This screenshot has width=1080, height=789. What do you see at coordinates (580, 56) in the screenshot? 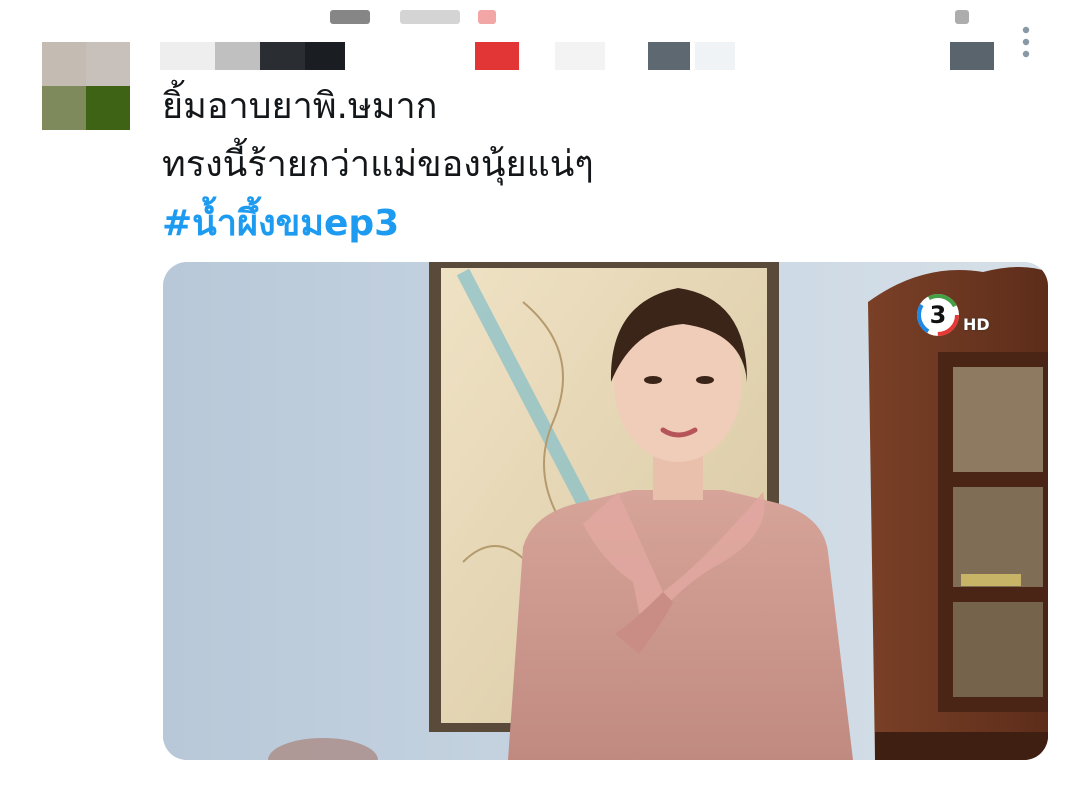
I see `author-info-redacted` at bounding box center [580, 56].